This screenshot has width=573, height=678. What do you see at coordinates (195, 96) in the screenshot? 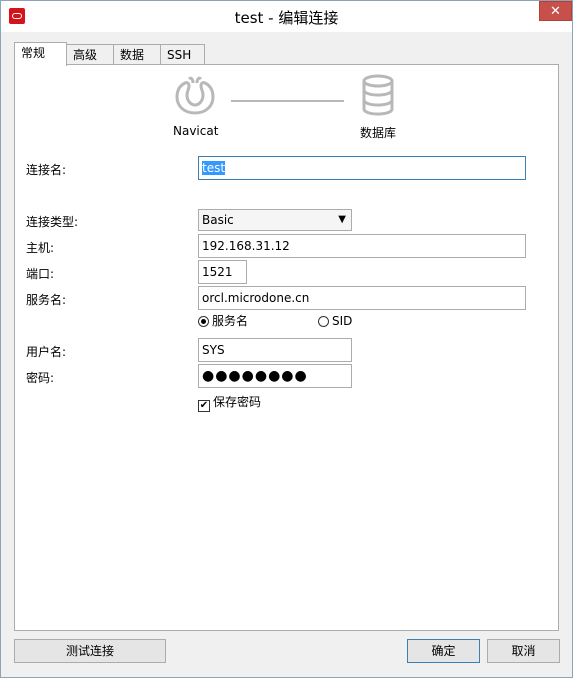
I see `navicat-logo-icon` at bounding box center [195, 96].